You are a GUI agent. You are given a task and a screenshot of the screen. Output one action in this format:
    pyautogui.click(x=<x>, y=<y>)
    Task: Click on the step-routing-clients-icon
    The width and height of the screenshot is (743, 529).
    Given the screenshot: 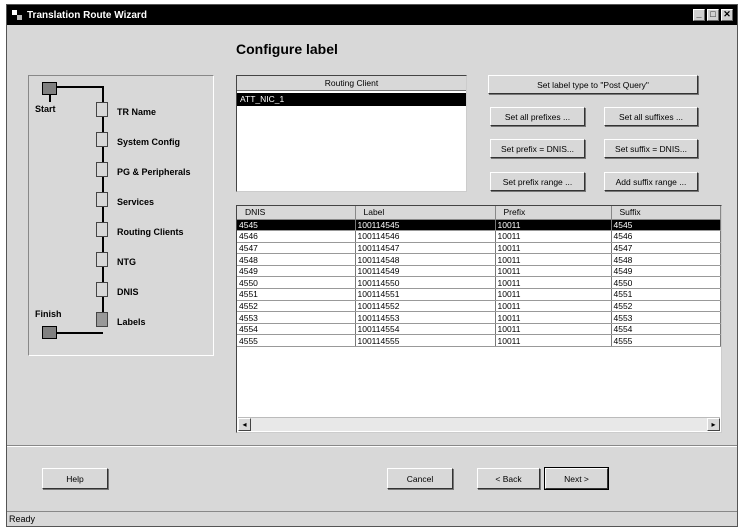 What is the action you would take?
    pyautogui.click(x=102, y=229)
    